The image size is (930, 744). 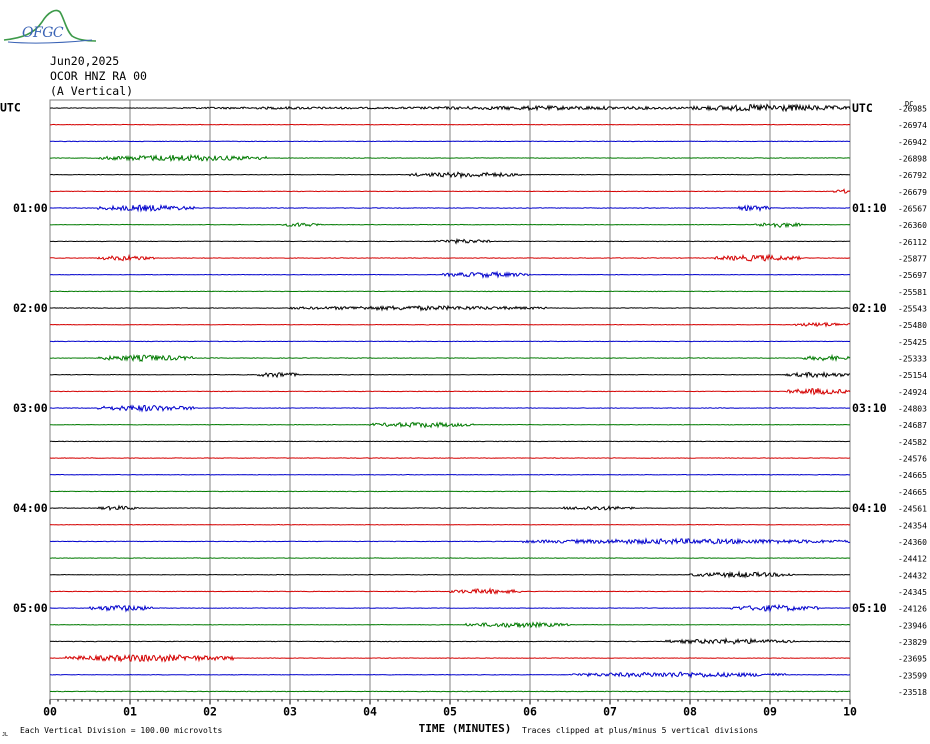 What do you see at coordinates (50, 711) in the screenshot?
I see `x-tick-label: 00` at bounding box center [50, 711].